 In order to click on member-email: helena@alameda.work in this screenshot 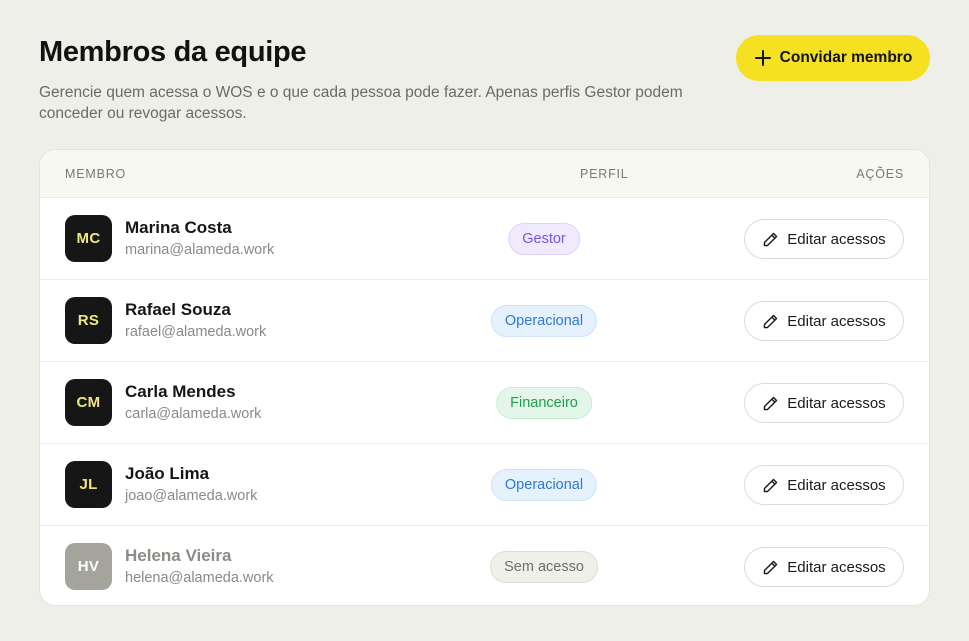, I will do `click(199, 578)`.